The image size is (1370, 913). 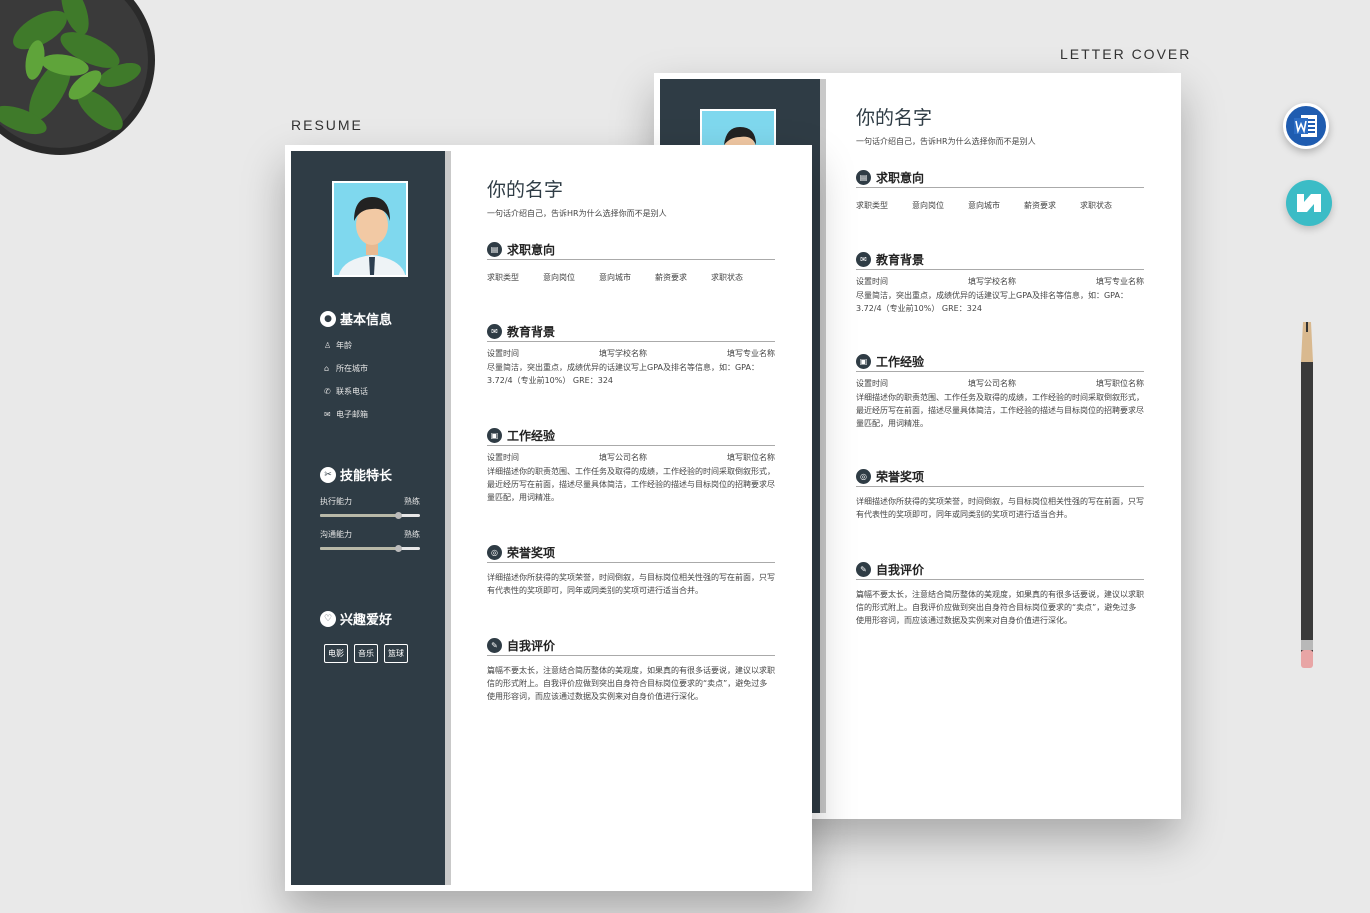 I want to click on briefcase-icon: ▤, so click(x=863, y=177).